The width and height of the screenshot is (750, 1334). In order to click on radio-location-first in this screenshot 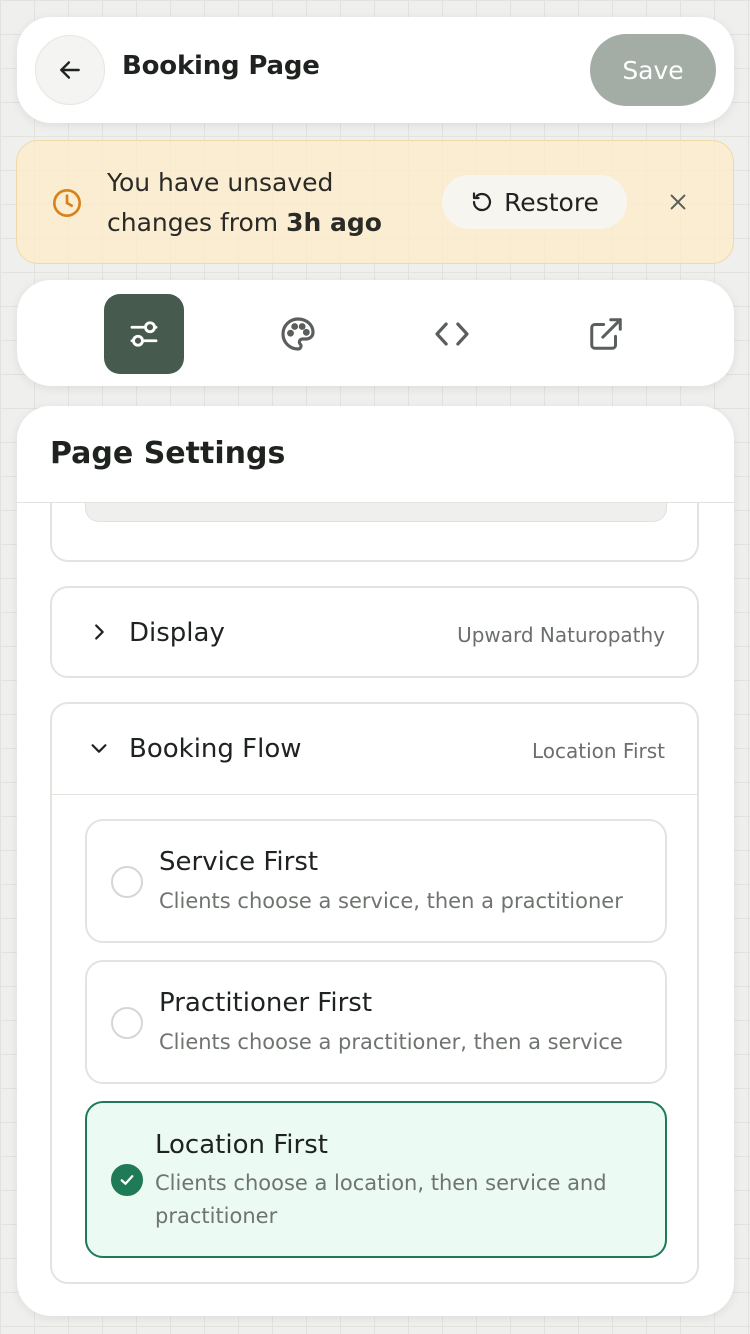, I will do `click(127, 1180)`.